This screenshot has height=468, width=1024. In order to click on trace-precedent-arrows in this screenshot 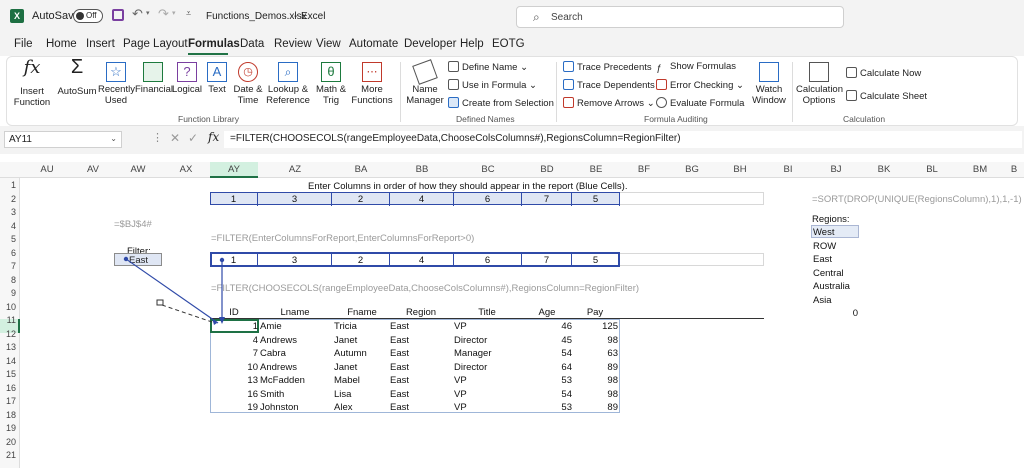, I will do `click(174, 290)`.